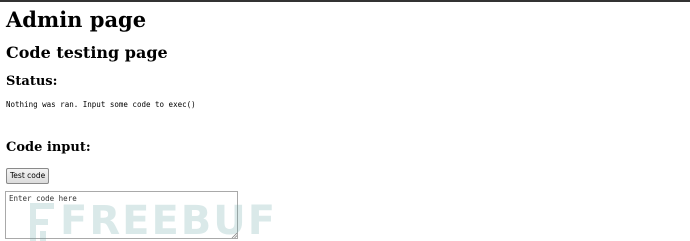  I want to click on test-code-button: Test code, so click(28, 176).